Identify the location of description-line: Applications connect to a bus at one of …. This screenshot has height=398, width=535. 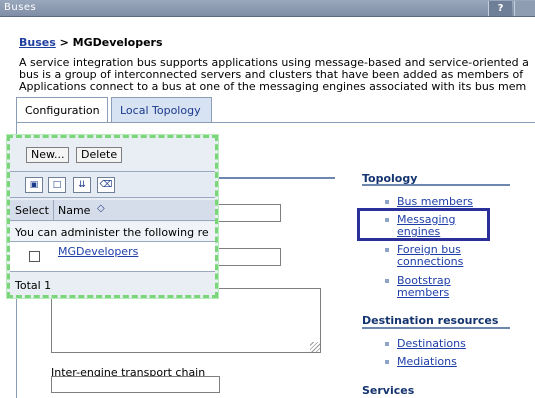
(273, 86).